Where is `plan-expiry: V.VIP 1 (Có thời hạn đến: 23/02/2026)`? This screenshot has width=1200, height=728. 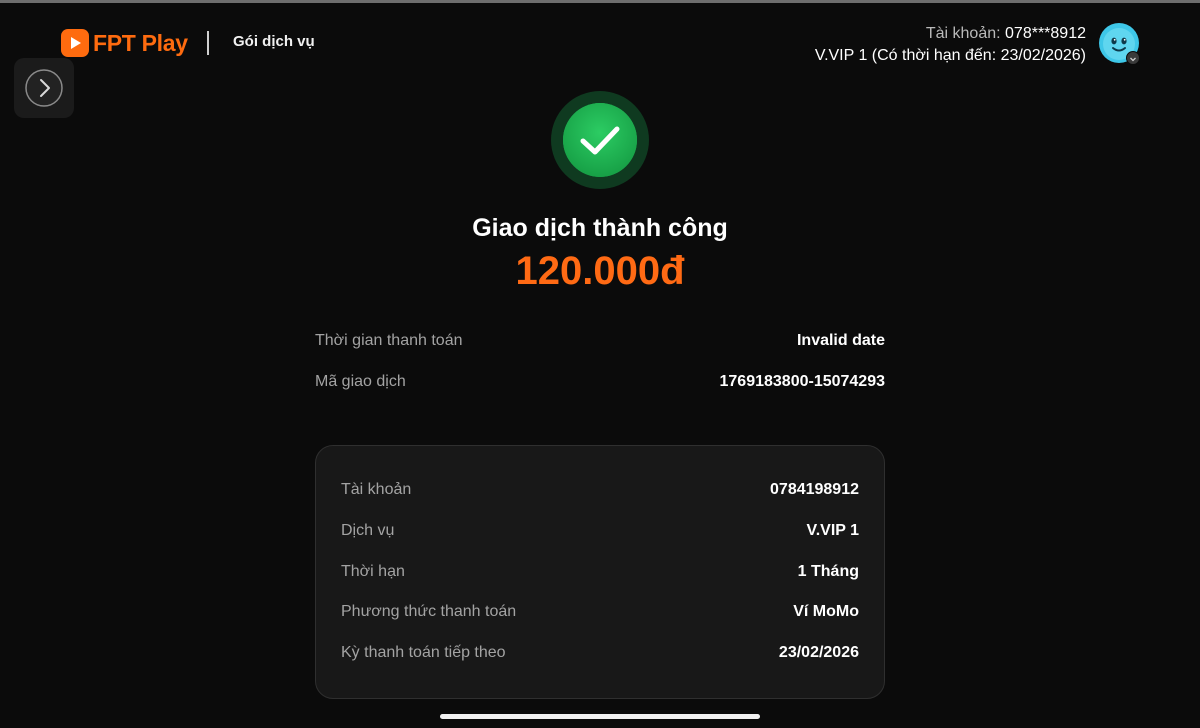 plan-expiry: V.VIP 1 (Có thời hạn đến: 23/02/2026) is located at coordinates (950, 55).